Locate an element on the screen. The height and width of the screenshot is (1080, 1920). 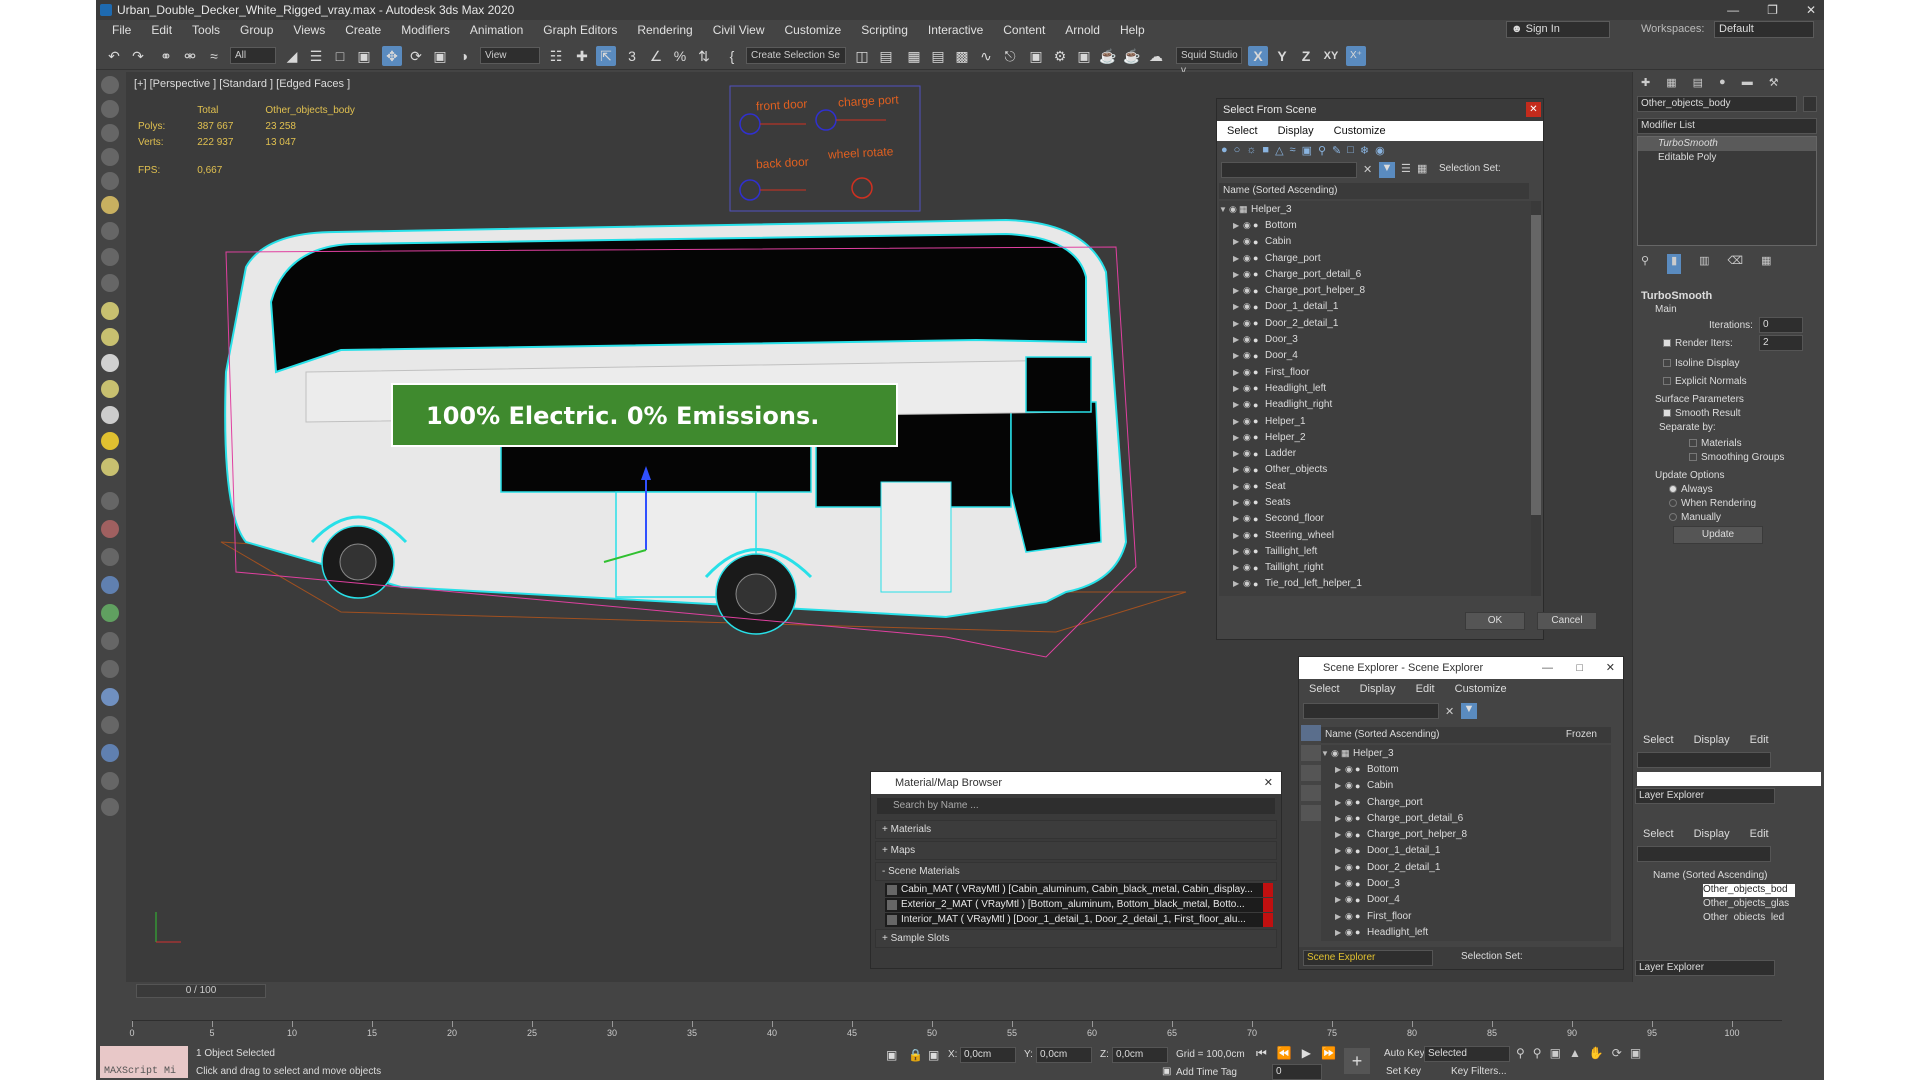
turbosmooth-rollout: TurboSmooth is located at coordinates (1676, 296).